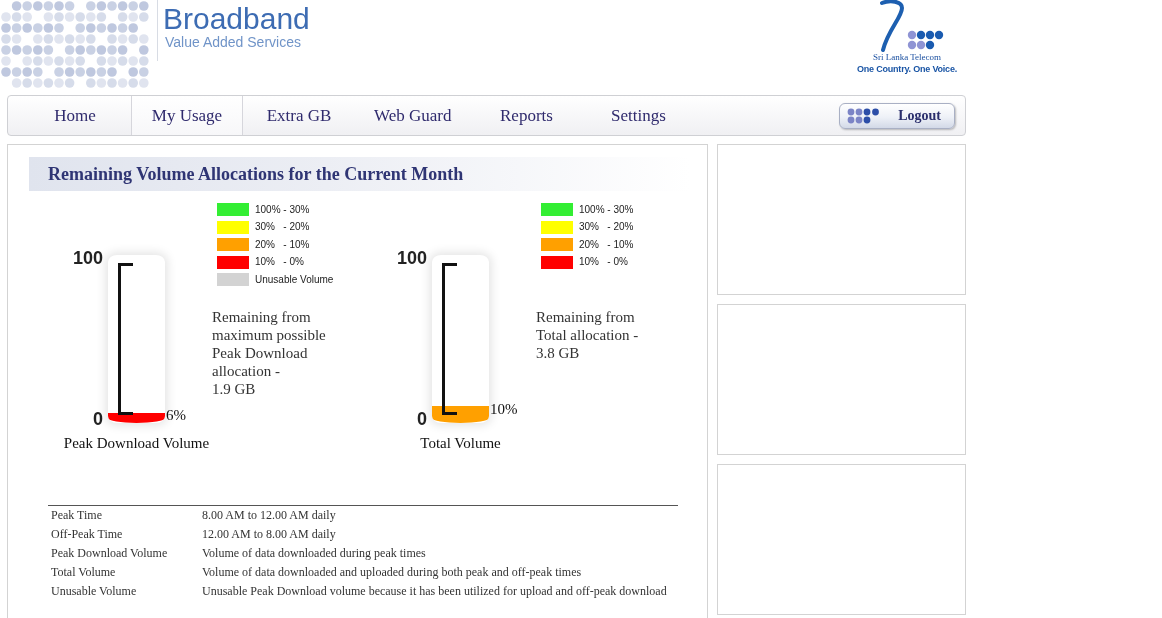 The image size is (1162, 618). I want to click on definition-term: Peak Download Volume, so click(109, 553).